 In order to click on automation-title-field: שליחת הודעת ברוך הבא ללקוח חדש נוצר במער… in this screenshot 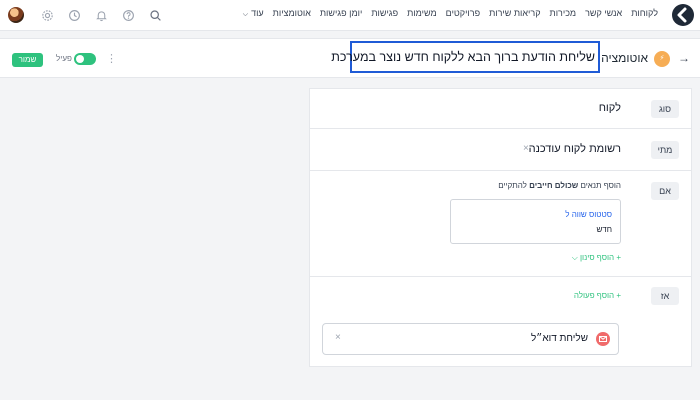, I will do `click(465, 57)`.